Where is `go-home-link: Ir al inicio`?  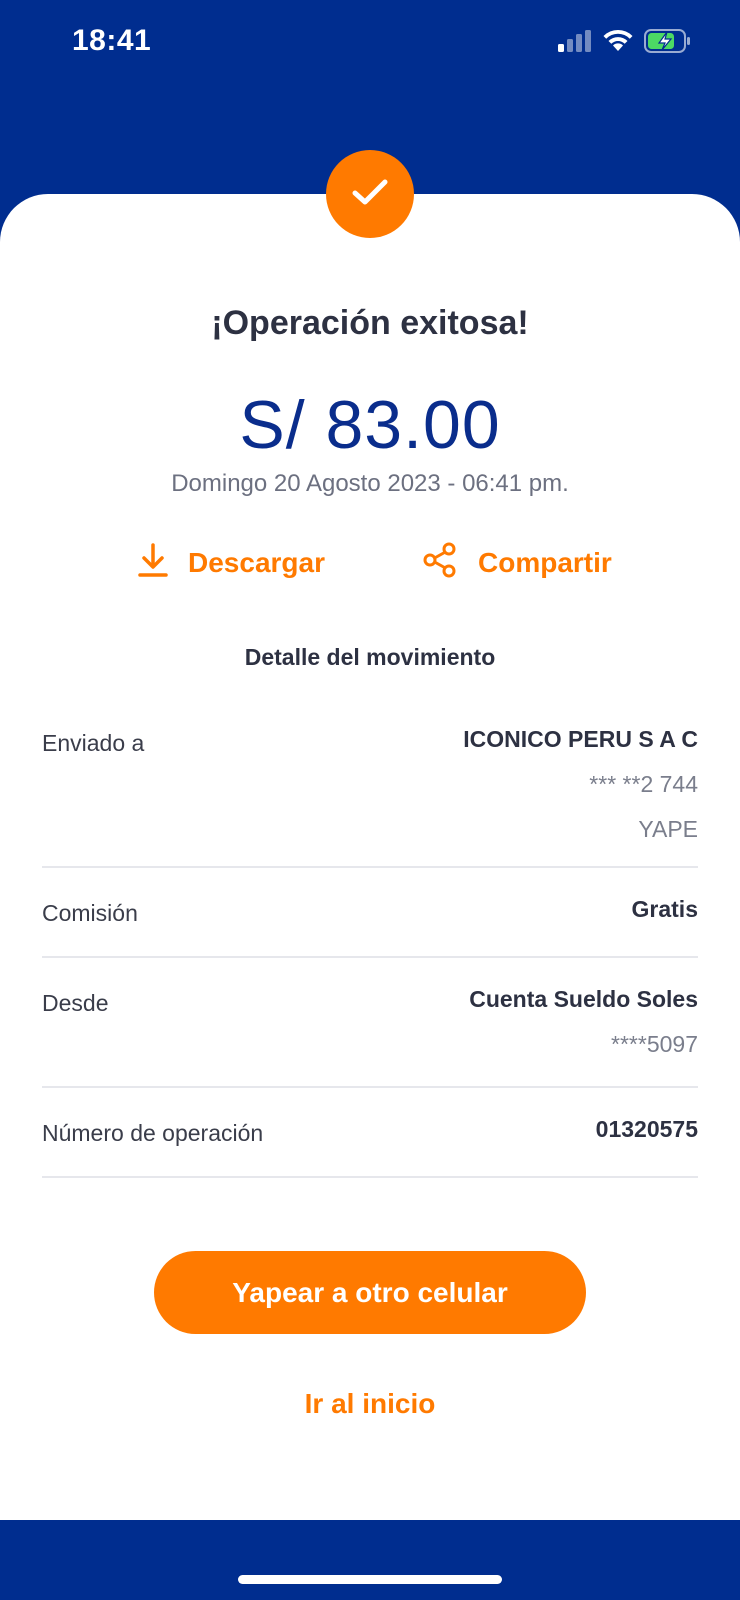
go-home-link: Ir al inicio is located at coordinates (370, 1404).